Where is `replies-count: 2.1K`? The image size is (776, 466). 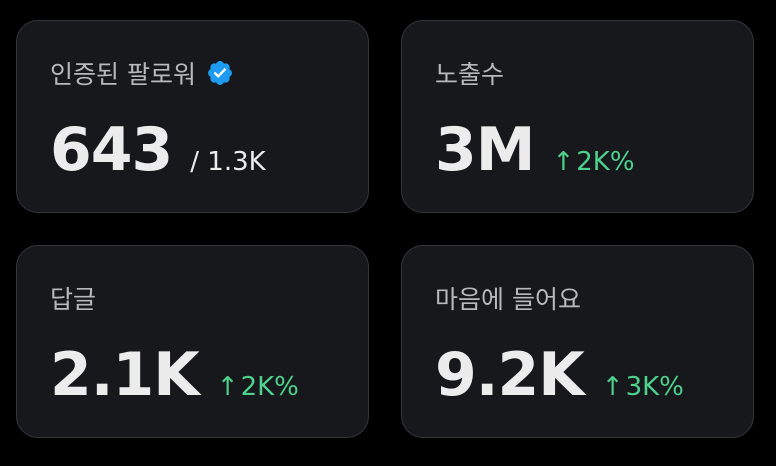 replies-count: 2.1K is located at coordinates (125, 375).